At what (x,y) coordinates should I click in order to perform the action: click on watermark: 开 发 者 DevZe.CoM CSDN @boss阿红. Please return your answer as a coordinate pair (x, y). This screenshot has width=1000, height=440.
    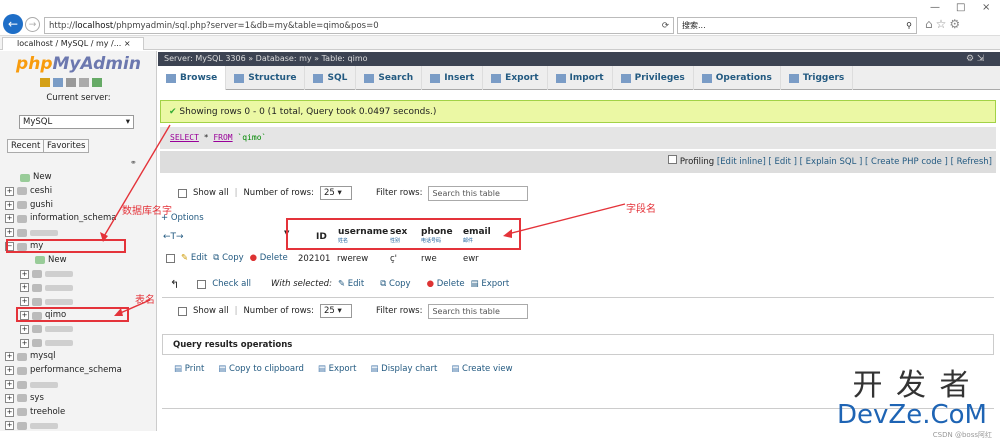
    Looking at the image, I should click on (914, 403).